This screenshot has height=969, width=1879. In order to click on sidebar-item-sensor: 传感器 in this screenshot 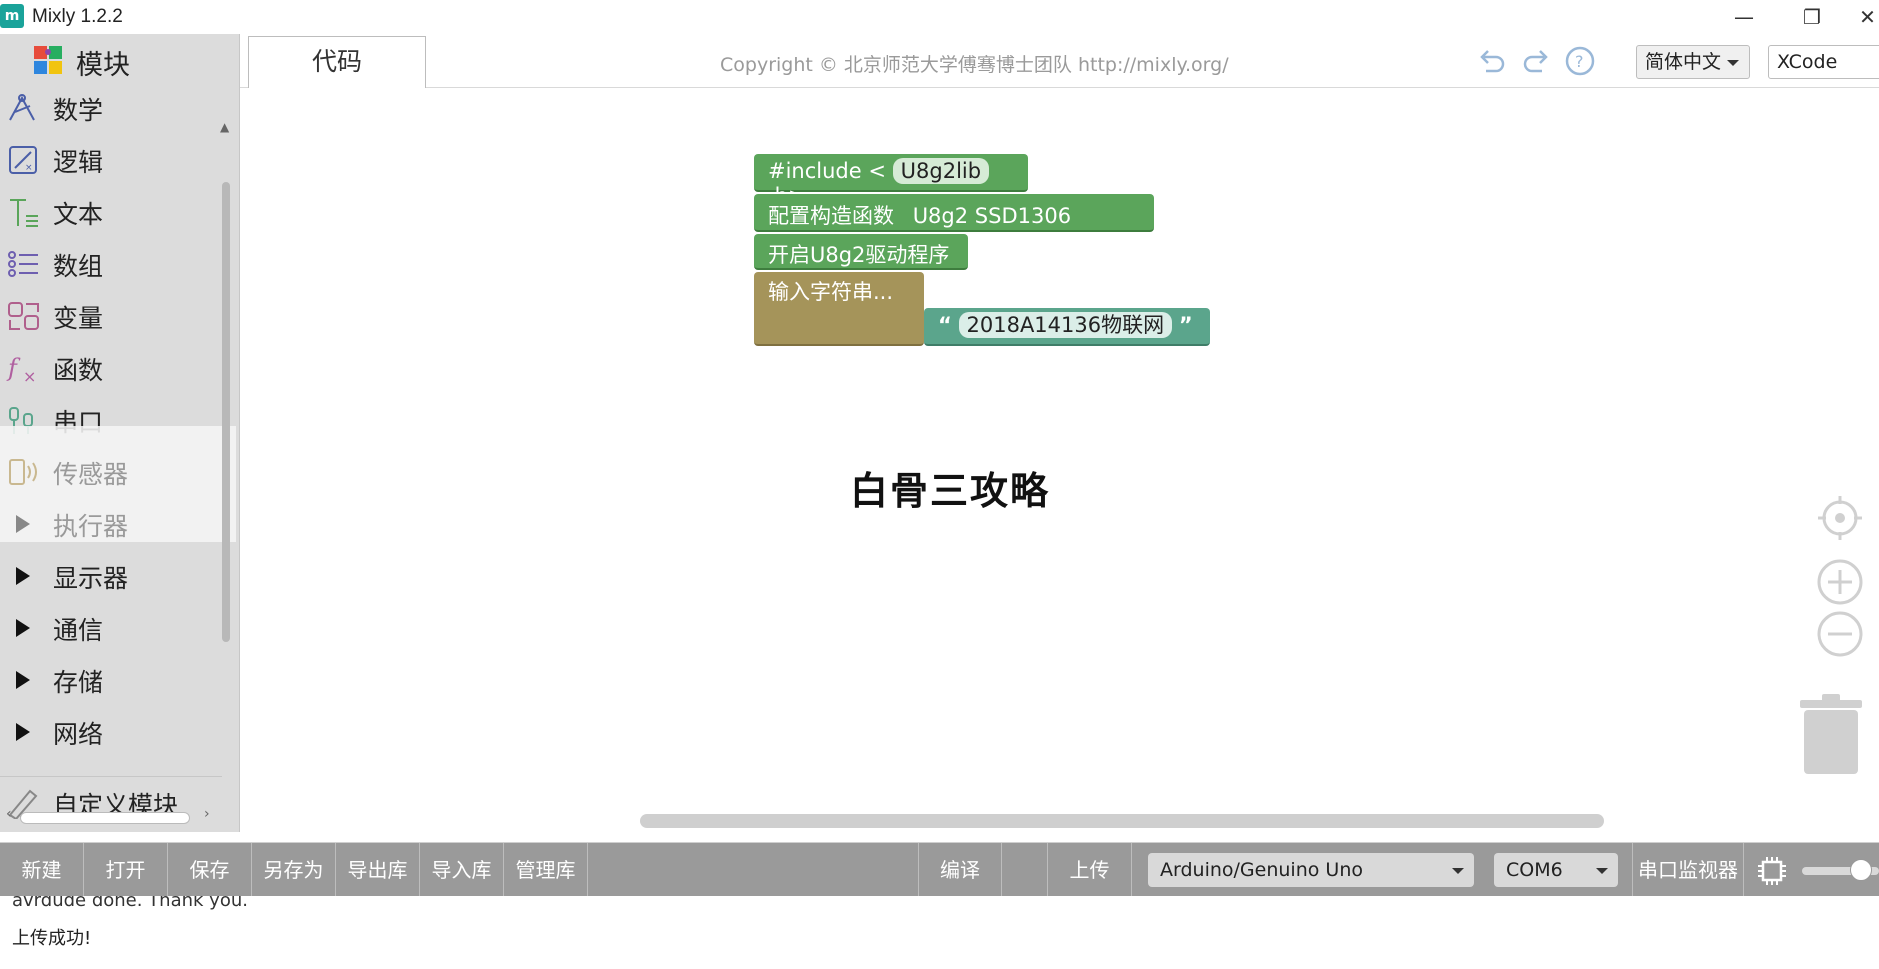, I will do `click(111, 472)`.